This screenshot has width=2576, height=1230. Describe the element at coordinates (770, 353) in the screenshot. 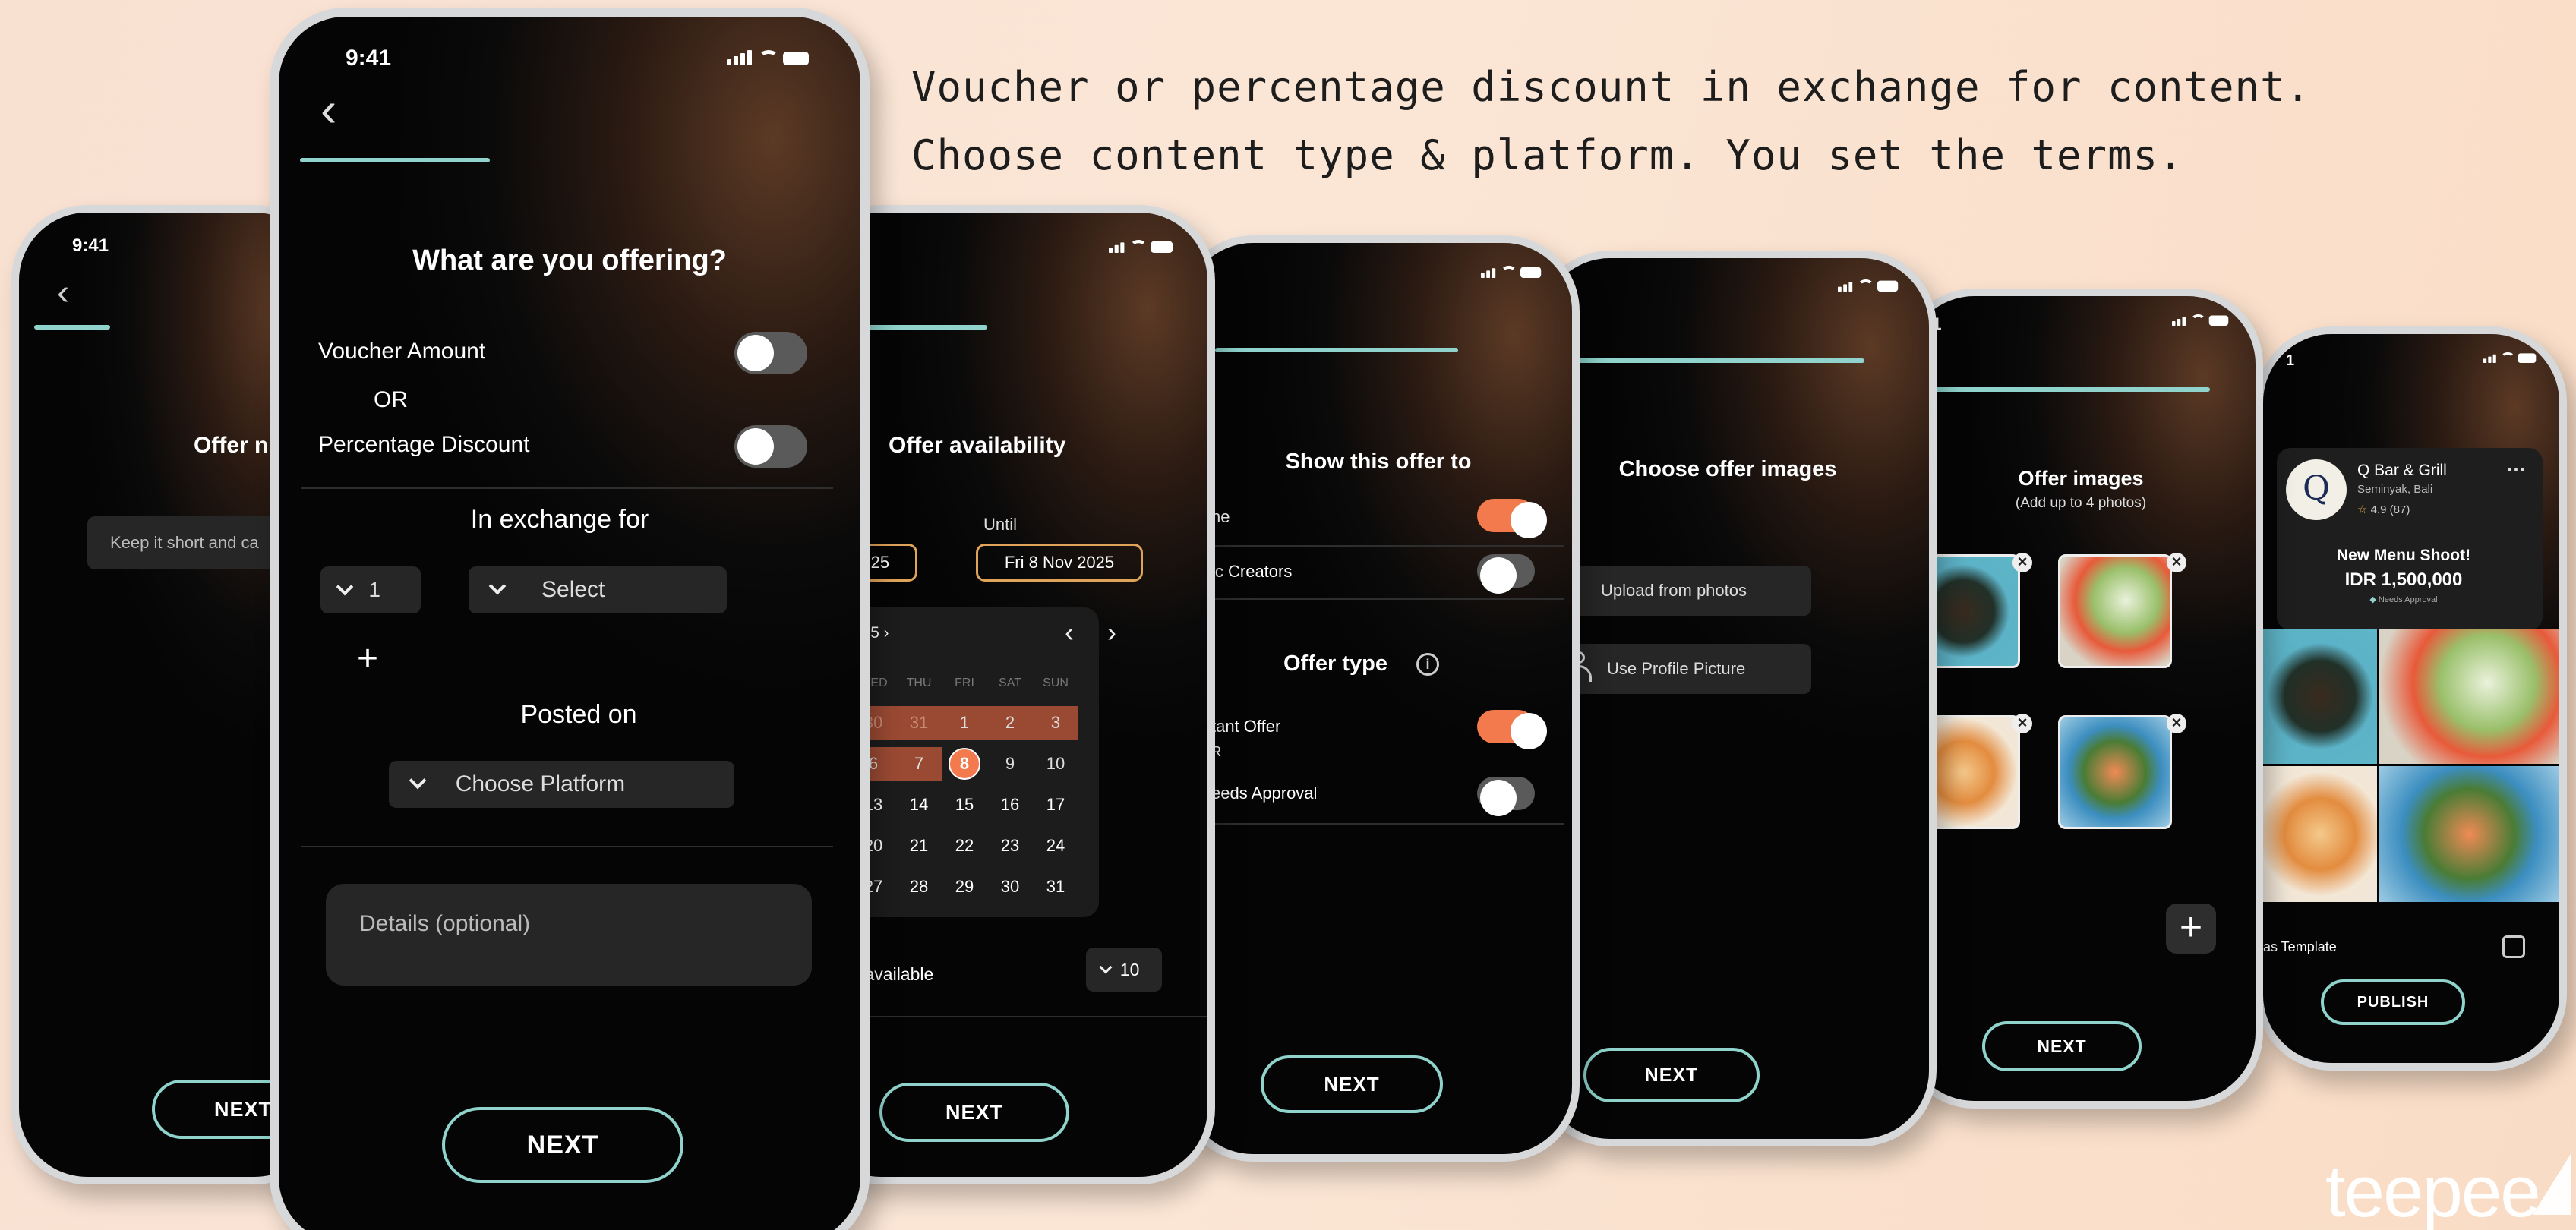

I see `voucher-amount-toggle` at that location.